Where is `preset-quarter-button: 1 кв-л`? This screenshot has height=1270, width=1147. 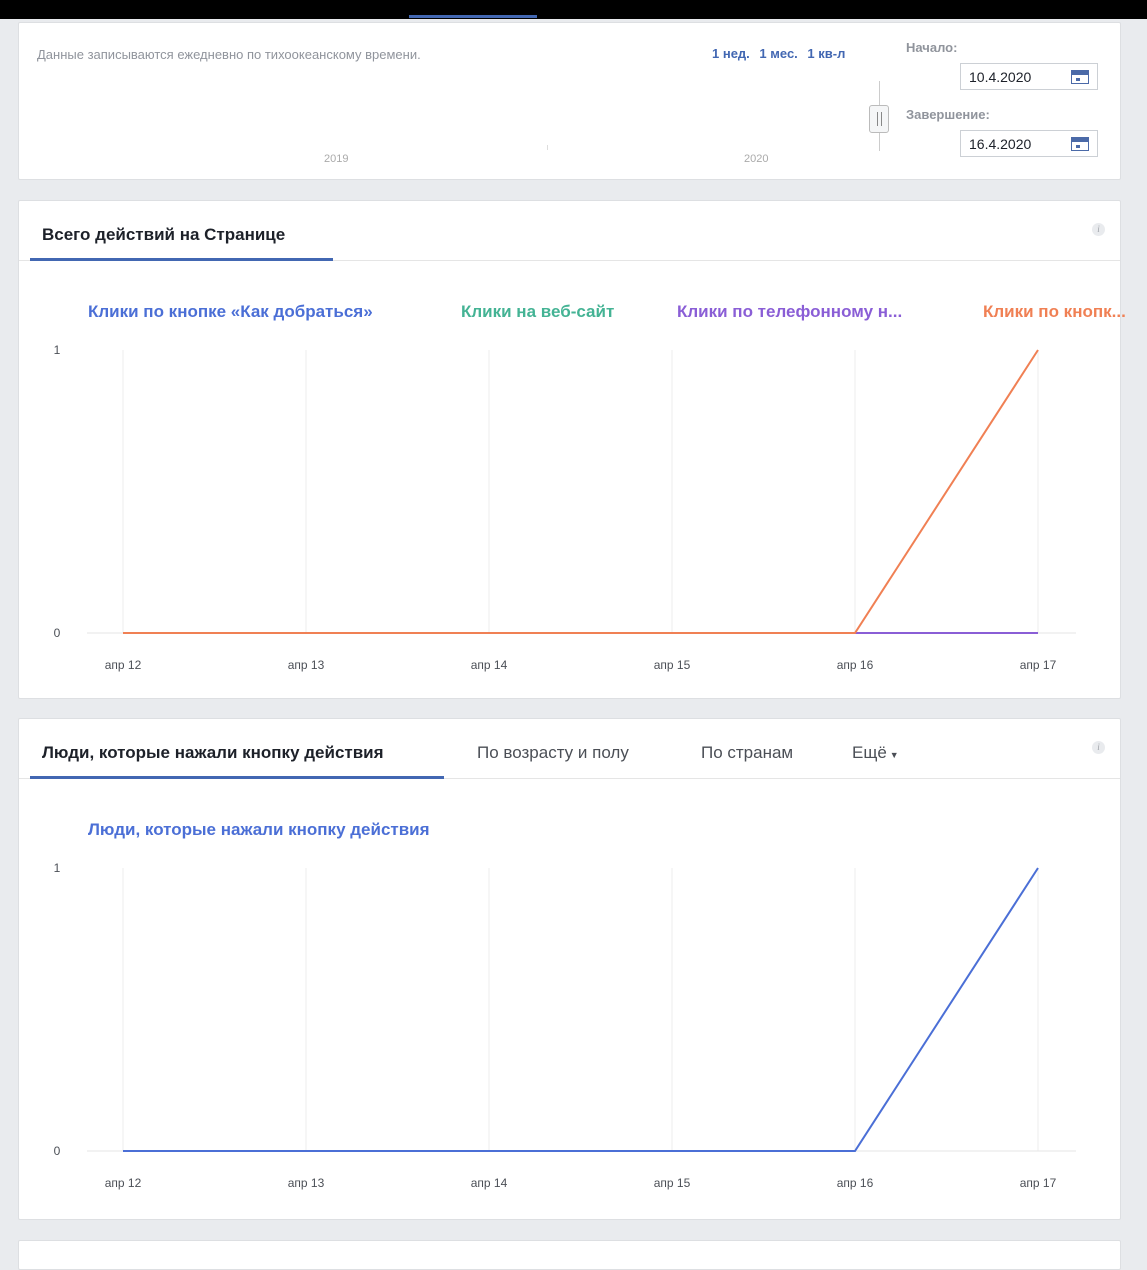
preset-quarter-button: 1 кв-л is located at coordinates (826, 53).